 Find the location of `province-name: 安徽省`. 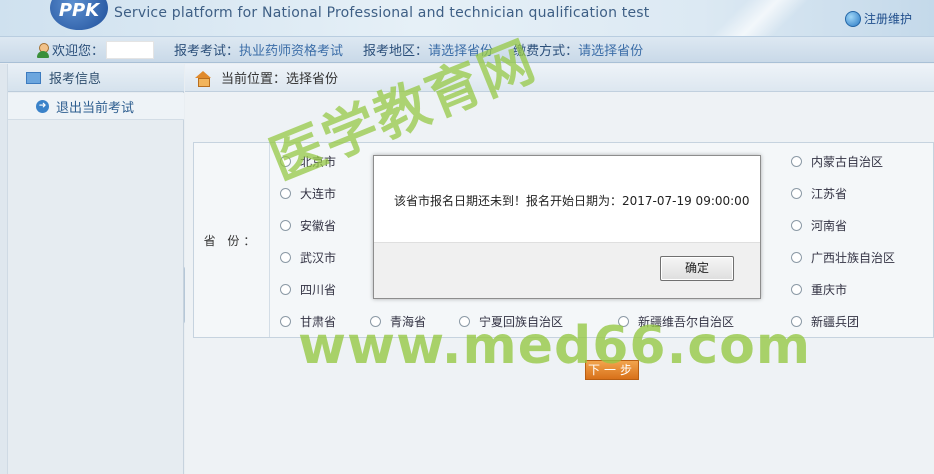

province-name: 安徽省 is located at coordinates (318, 226).